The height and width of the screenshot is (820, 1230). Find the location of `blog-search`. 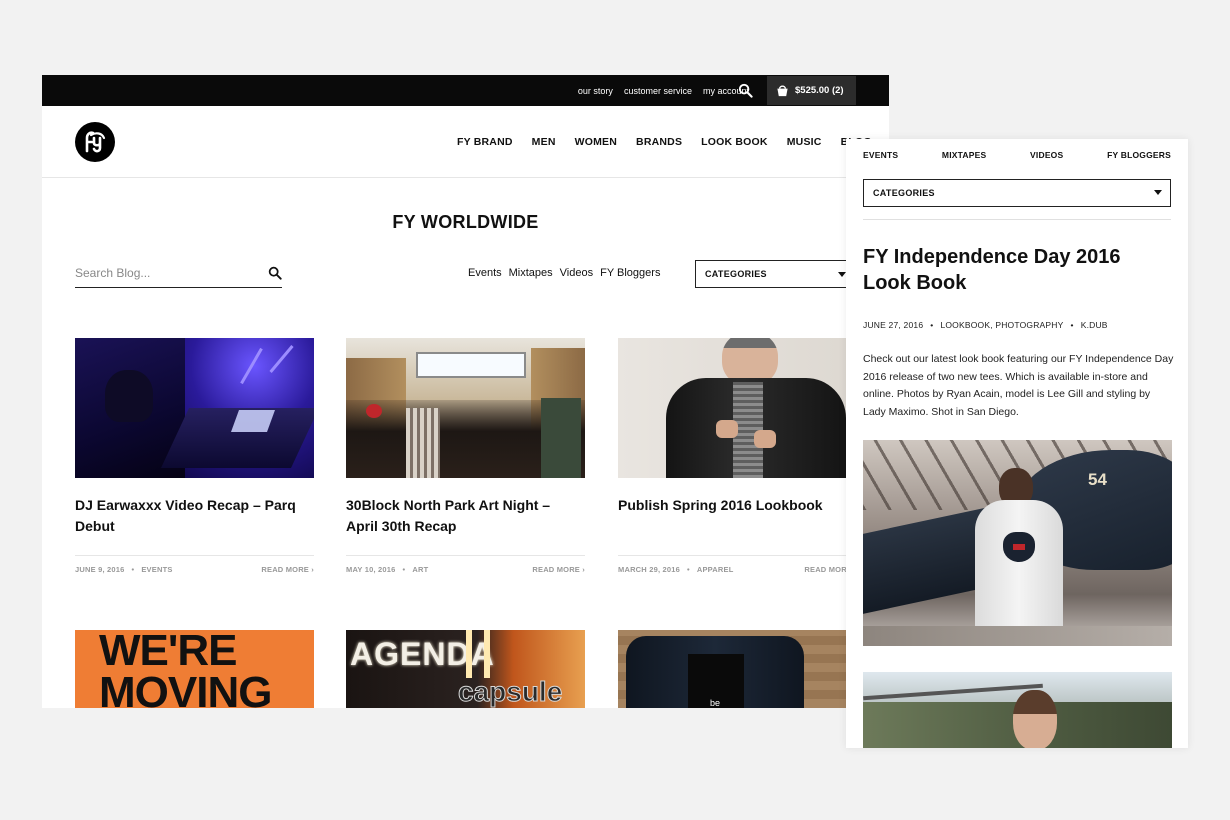

blog-search is located at coordinates (178, 274).